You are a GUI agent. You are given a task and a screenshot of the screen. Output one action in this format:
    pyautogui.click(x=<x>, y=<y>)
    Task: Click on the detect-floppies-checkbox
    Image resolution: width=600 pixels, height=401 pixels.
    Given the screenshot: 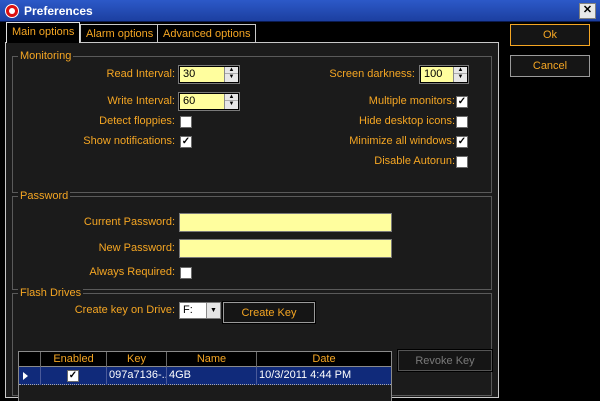 What is the action you would take?
    pyautogui.click(x=186, y=122)
    